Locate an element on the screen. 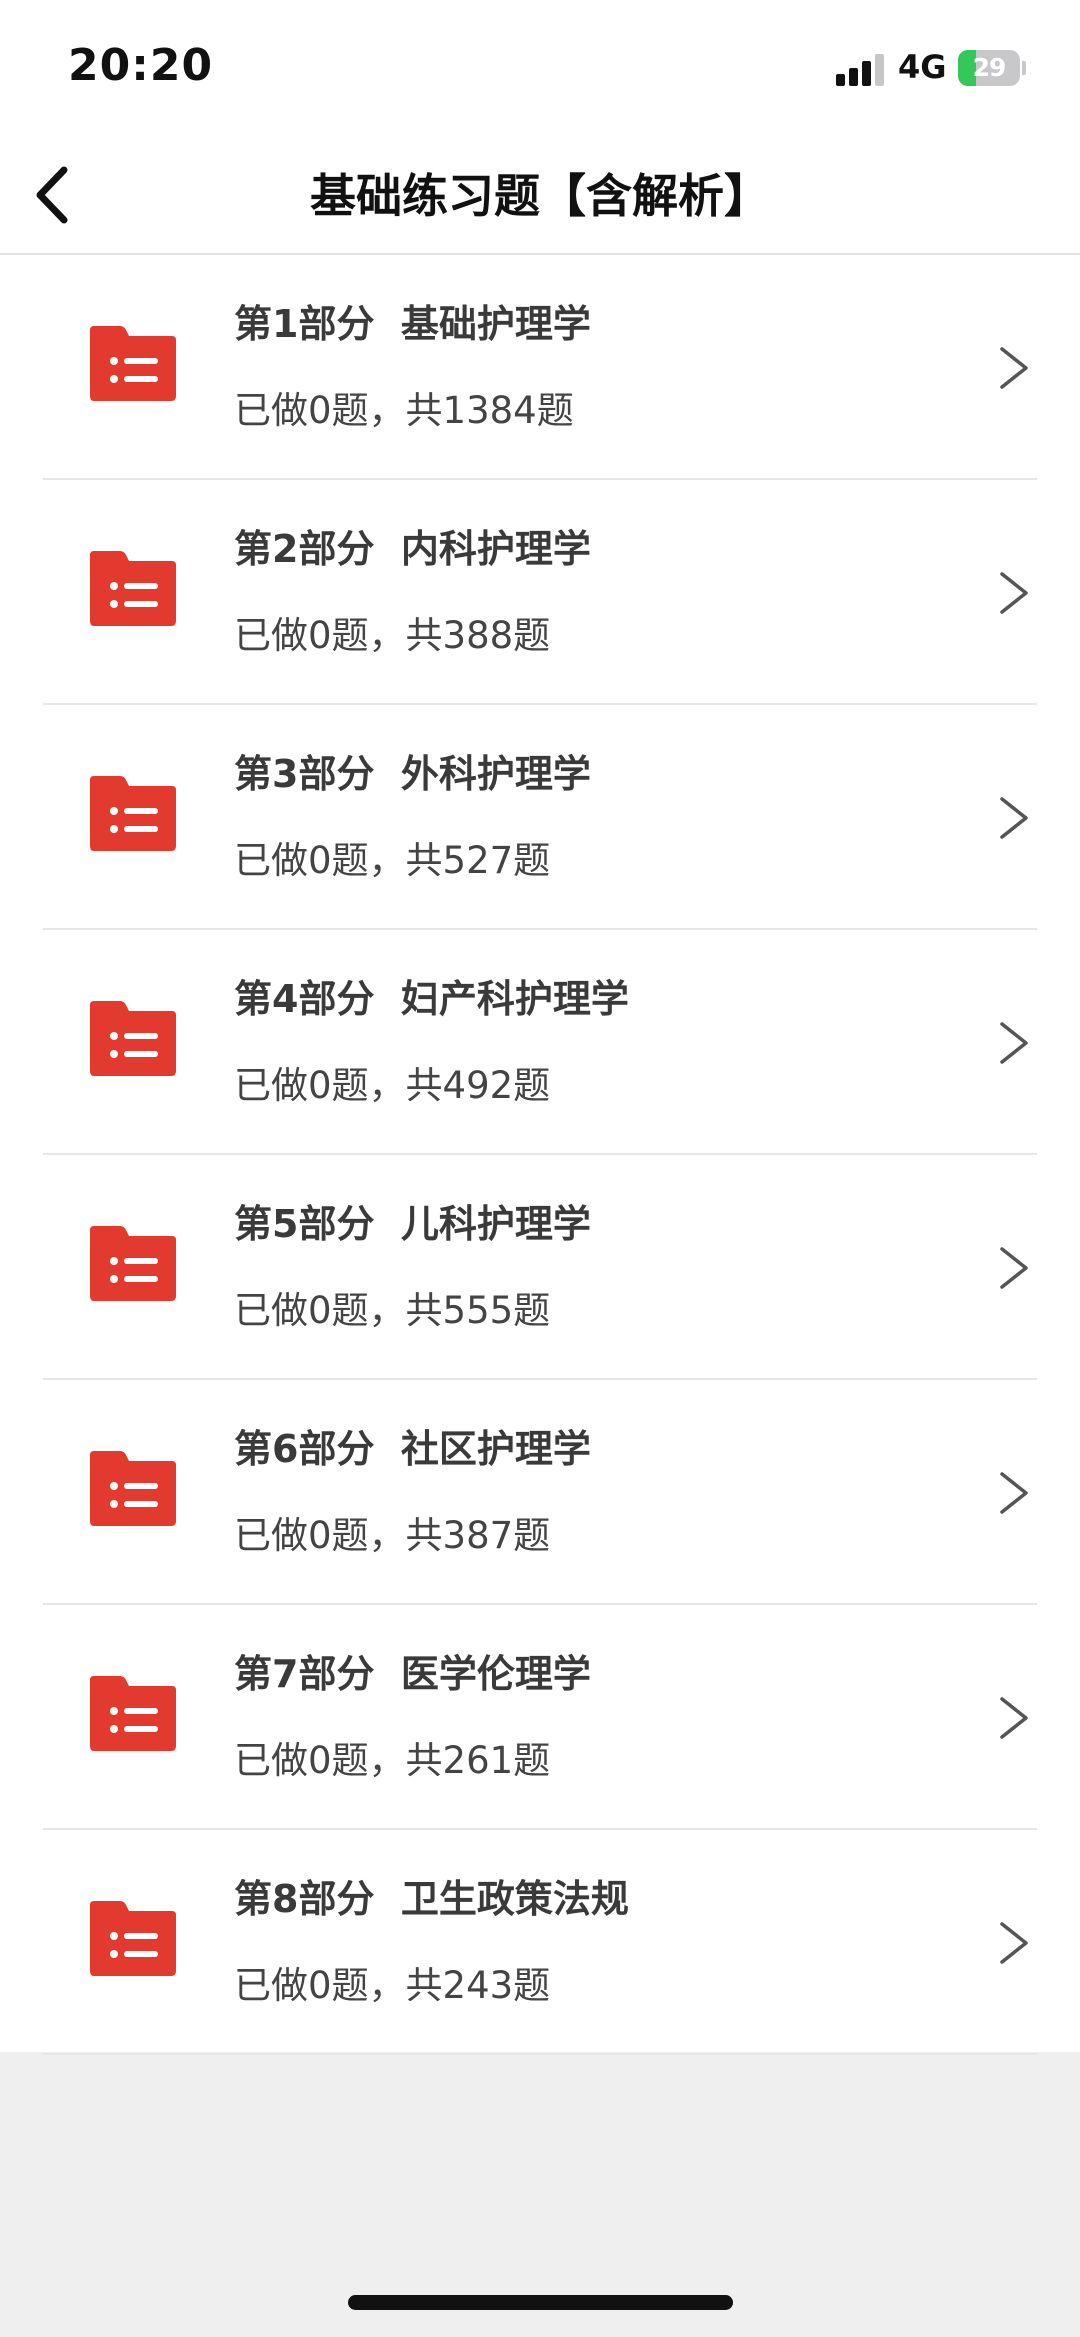  back-button is located at coordinates (59, 195).